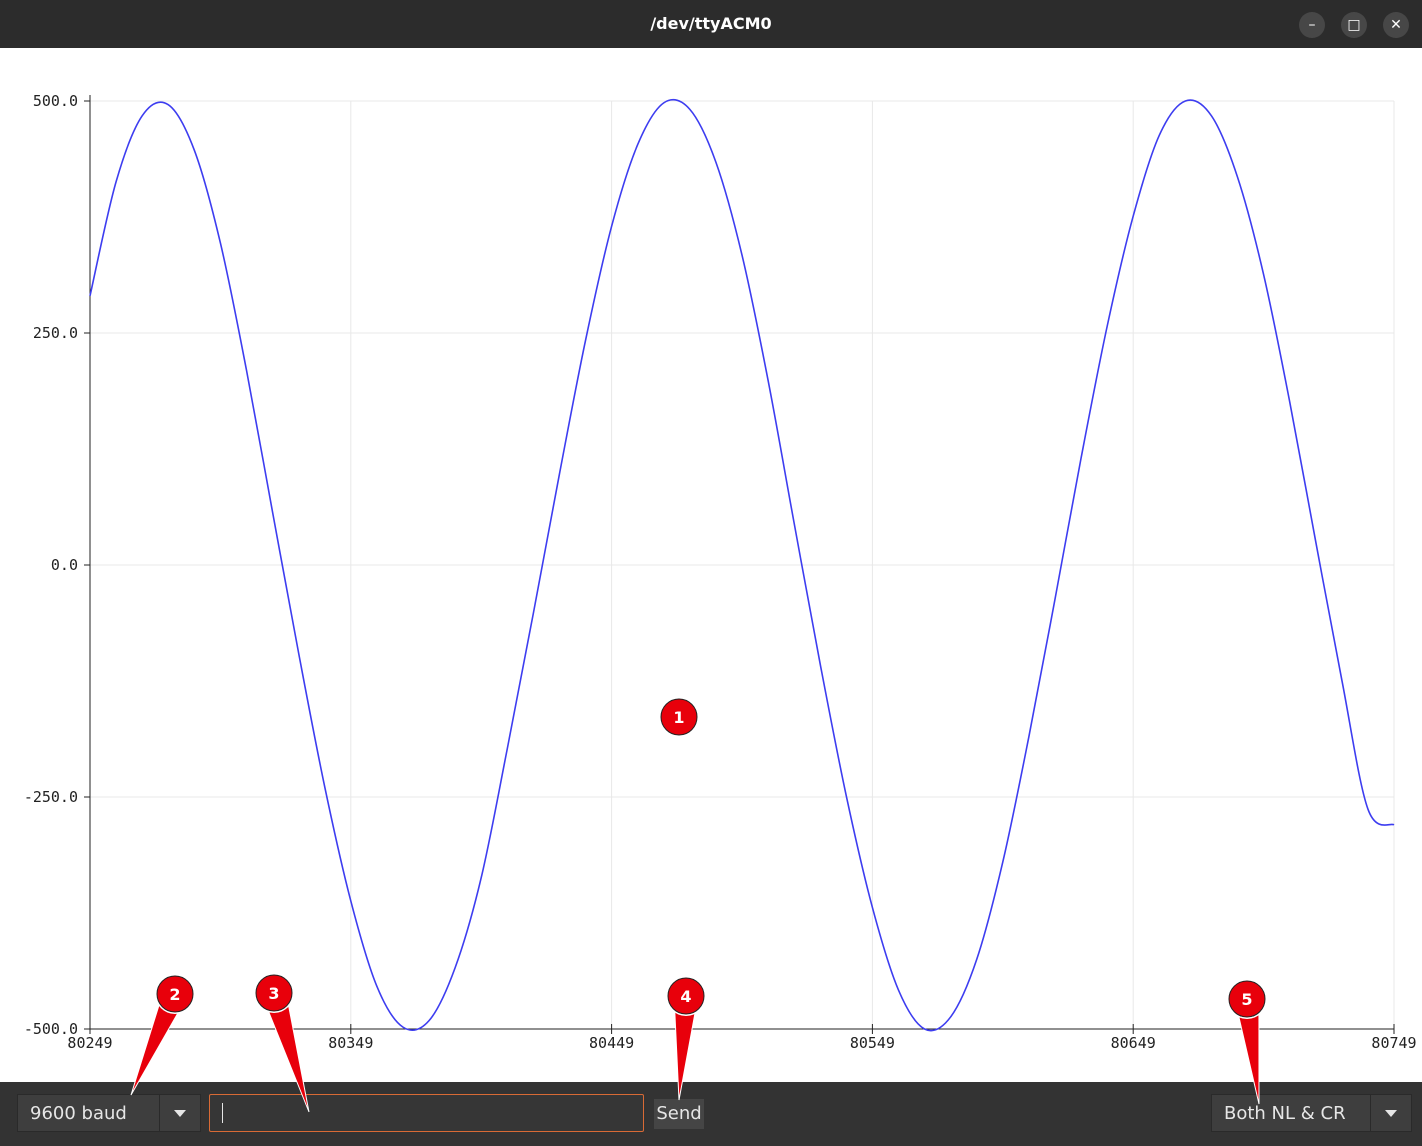  I want to click on callout-number: 5, so click(1246, 999).